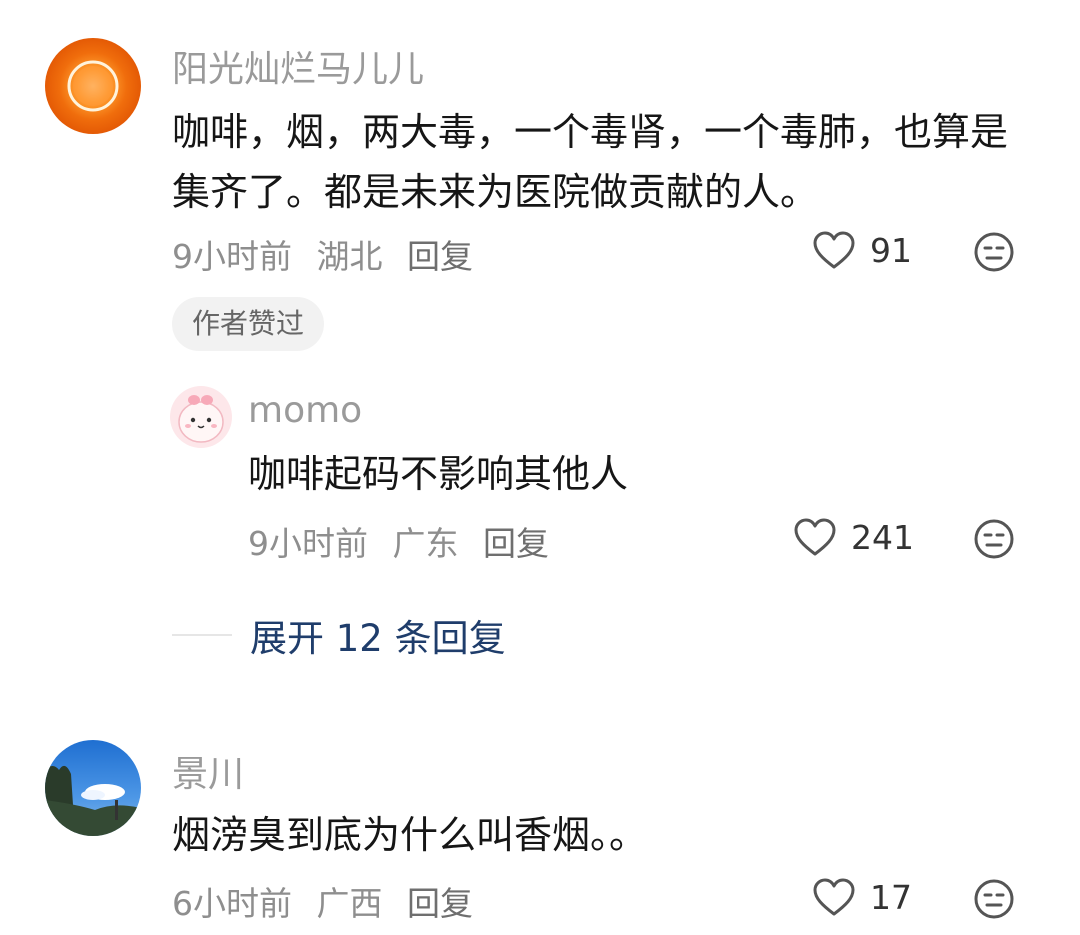 The height and width of the screenshot is (935, 1080). What do you see at coordinates (410, 835) in the screenshot?
I see `comment-text: 烟滂臭到底为什么叫香烟。。` at bounding box center [410, 835].